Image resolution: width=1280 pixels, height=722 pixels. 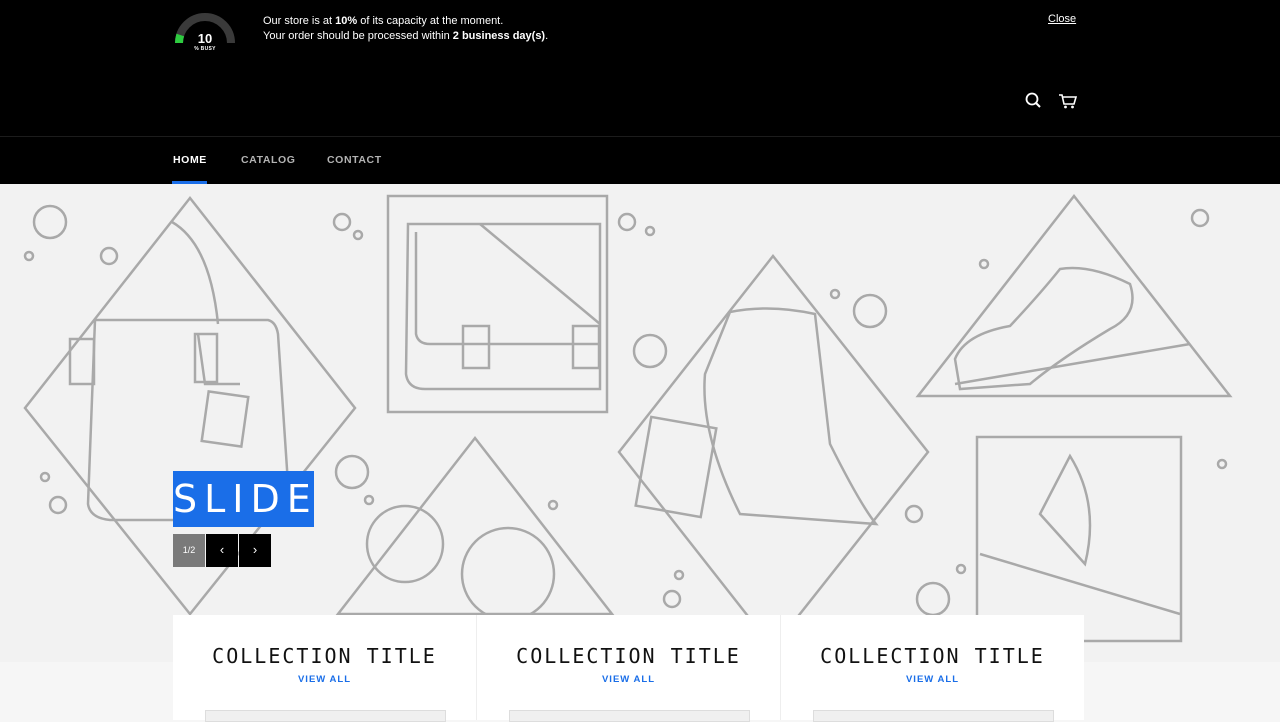 I want to click on close-banner-link: Close, so click(x=1062, y=19).